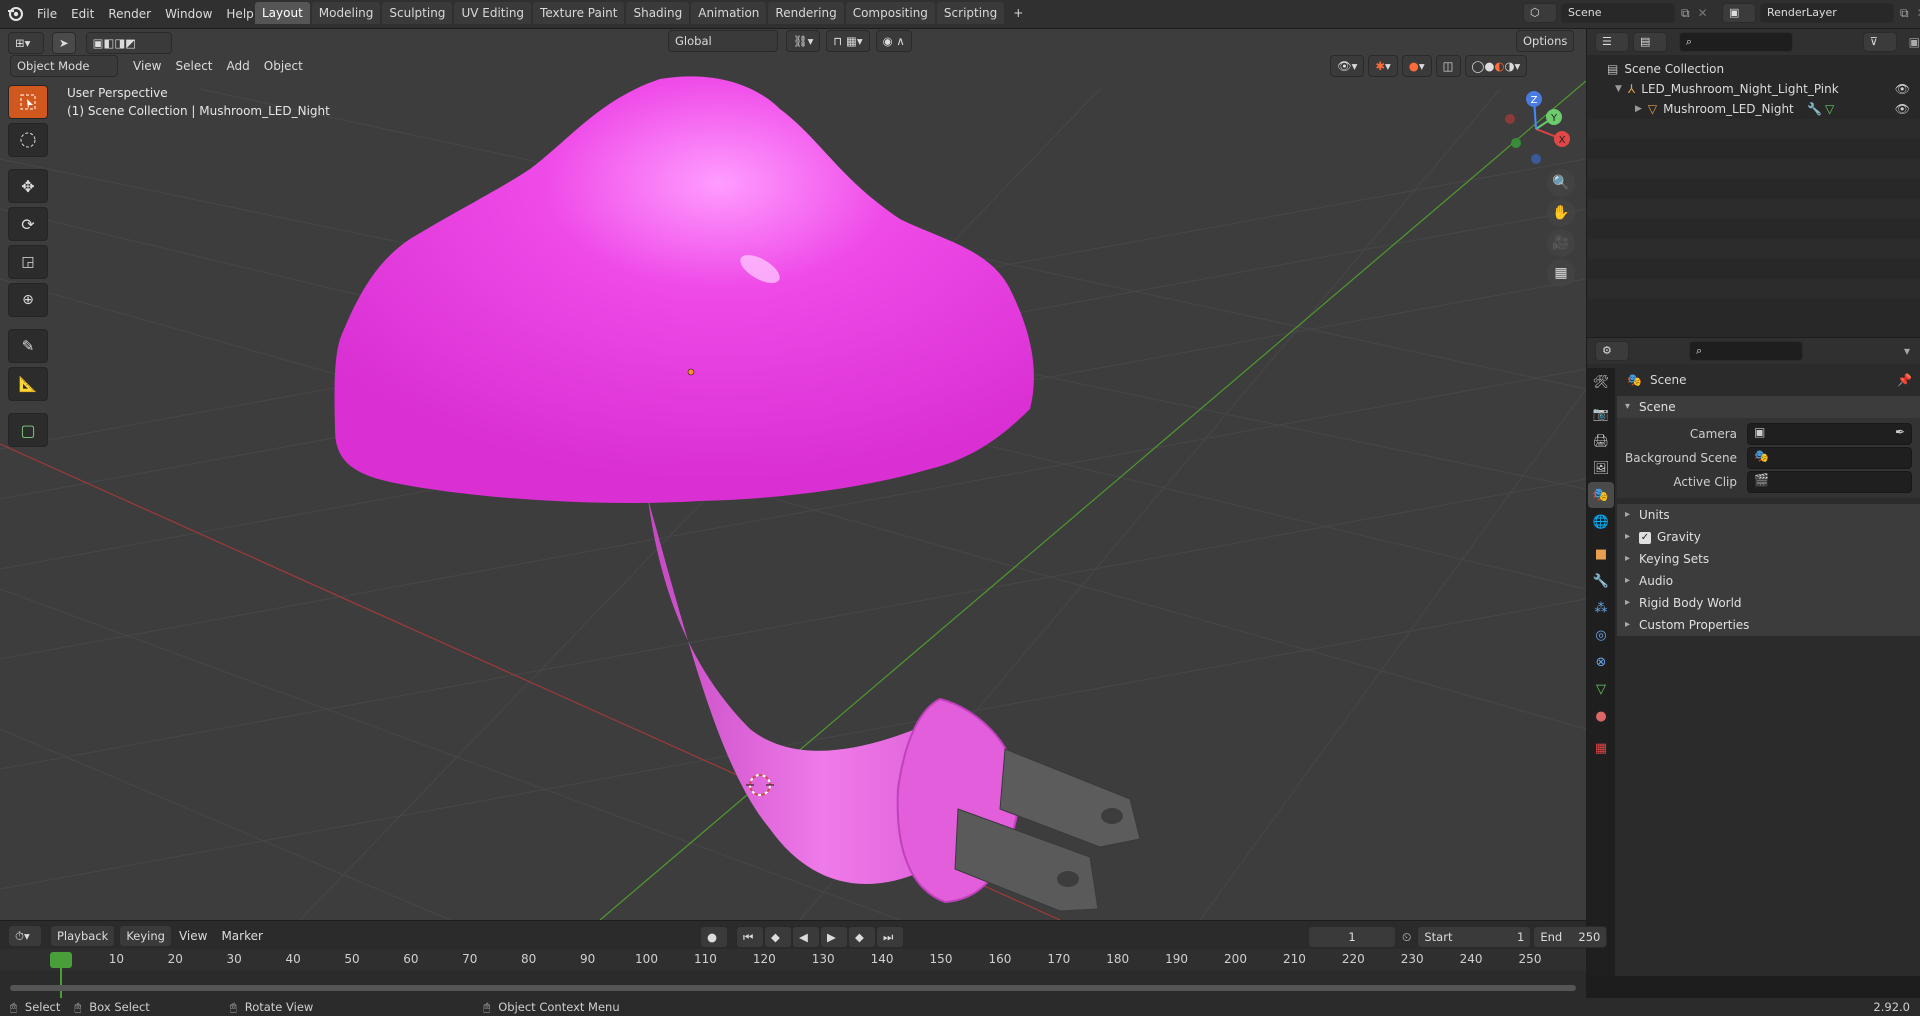 Image resolution: width=1920 pixels, height=1016 pixels. What do you see at coordinates (1649, 42) in the screenshot?
I see `outliner-display-mode-icon: ▤` at bounding box center [1649, 42].